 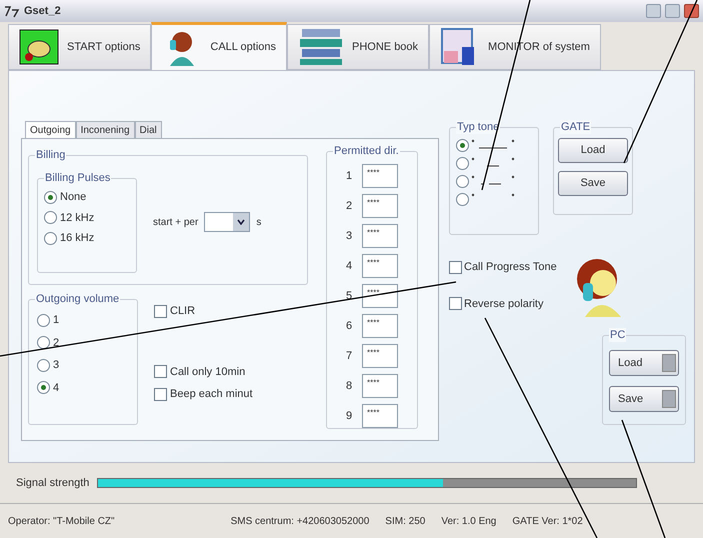 What do you see at coordinates (510, 267) in the screenshot?
I see `checkbox-label: Call Progress Tone` at bounding box center [510, 267].